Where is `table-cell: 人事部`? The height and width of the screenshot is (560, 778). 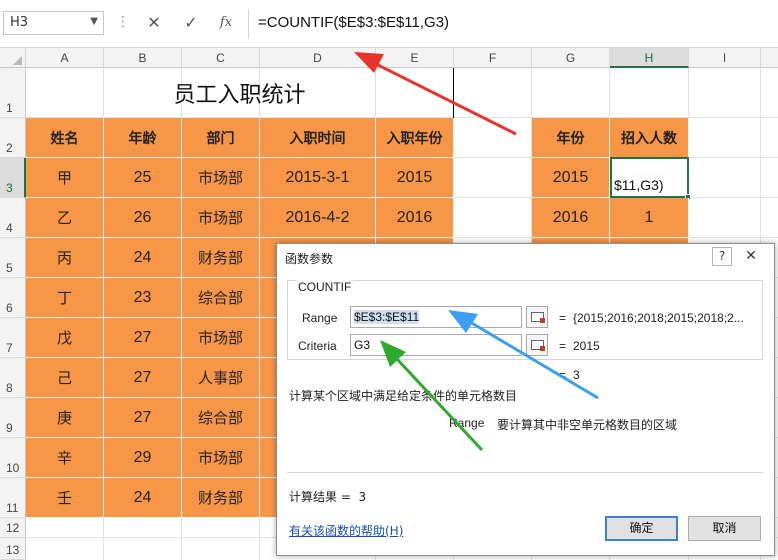 table-cell: 人事部 is located at coordinates (221, 378).